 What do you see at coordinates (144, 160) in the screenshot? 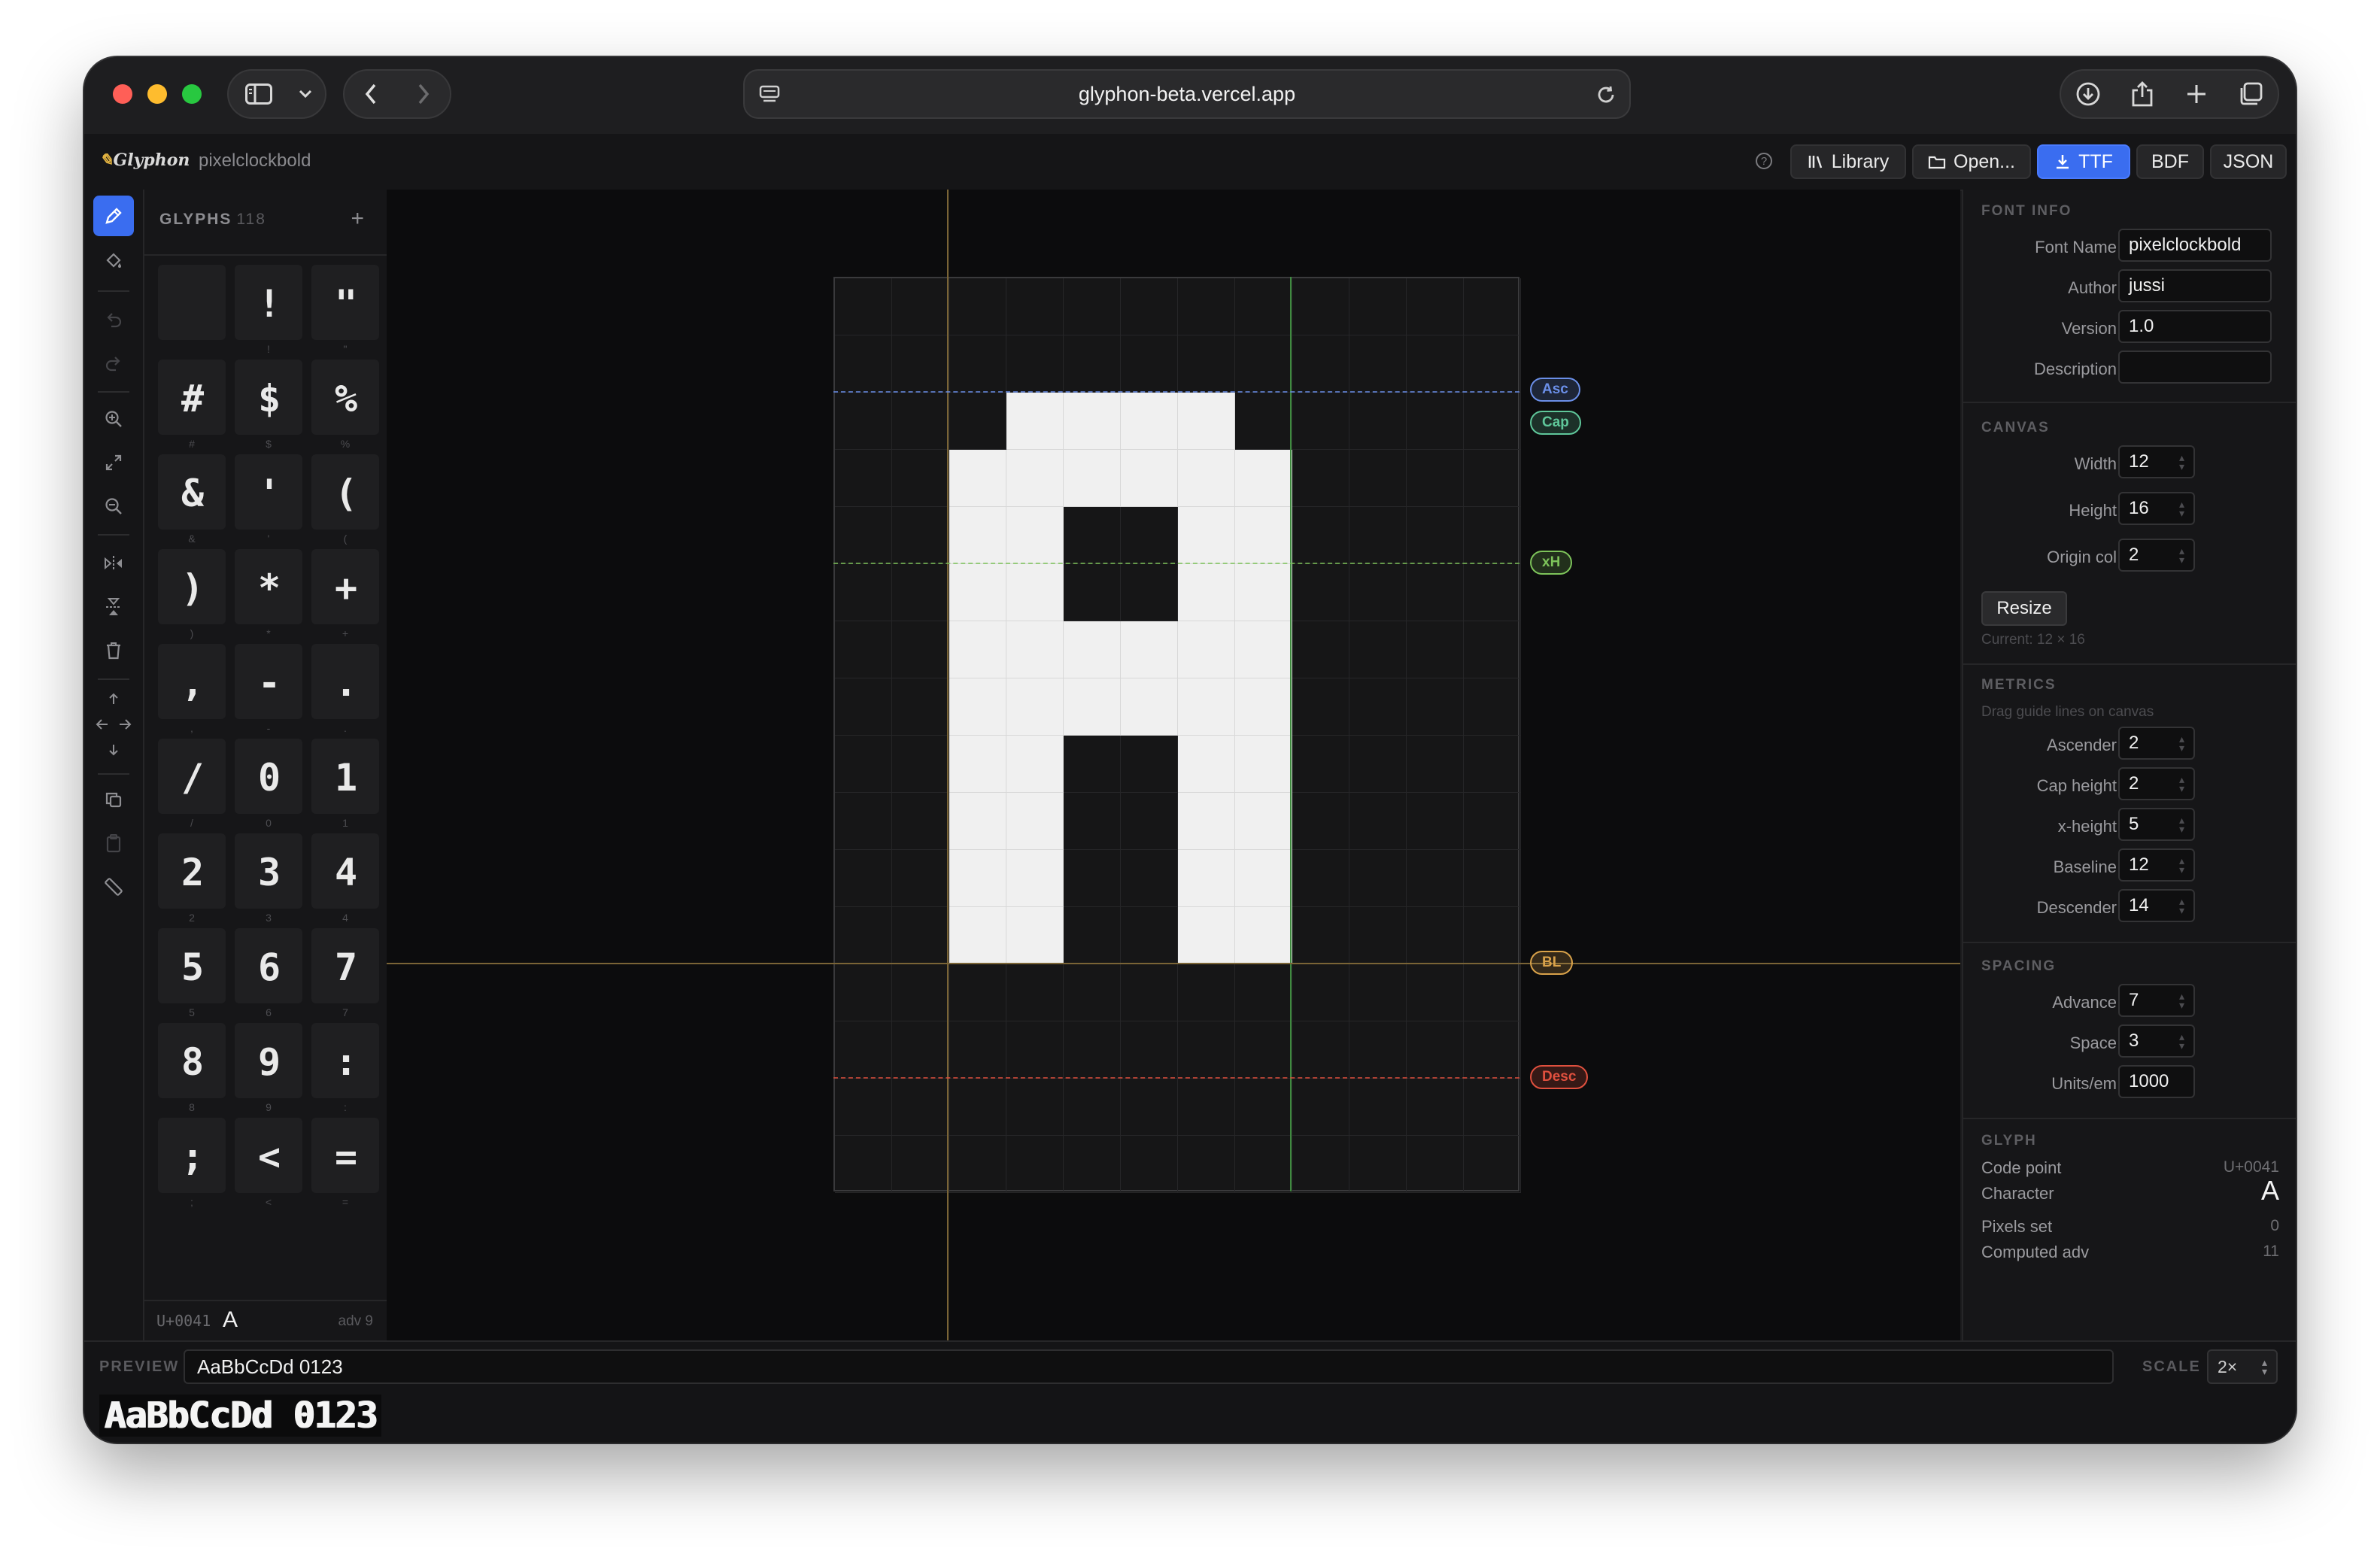
I see `app-logo: ✎Glyphon` at bounding box center [144, 160].